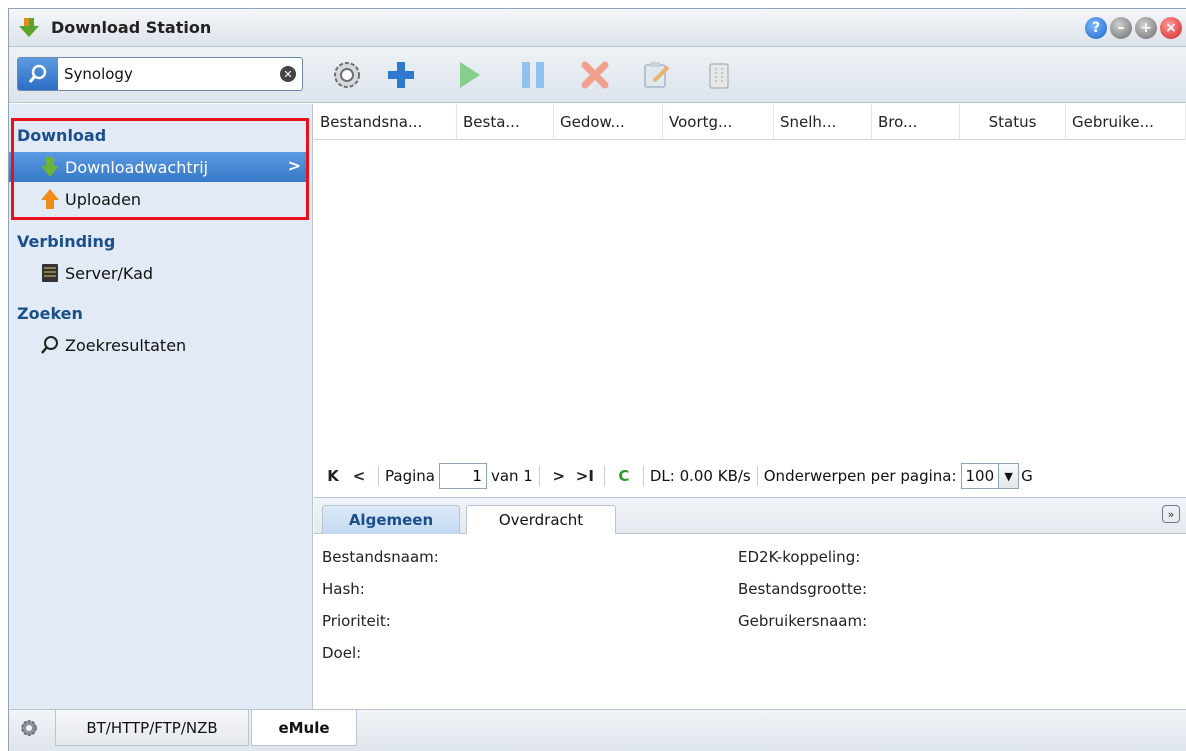 This screenshot has height=751, width=1186. I want to click on sidebar-item-label: Zoekresultaten, so click(126, 345).